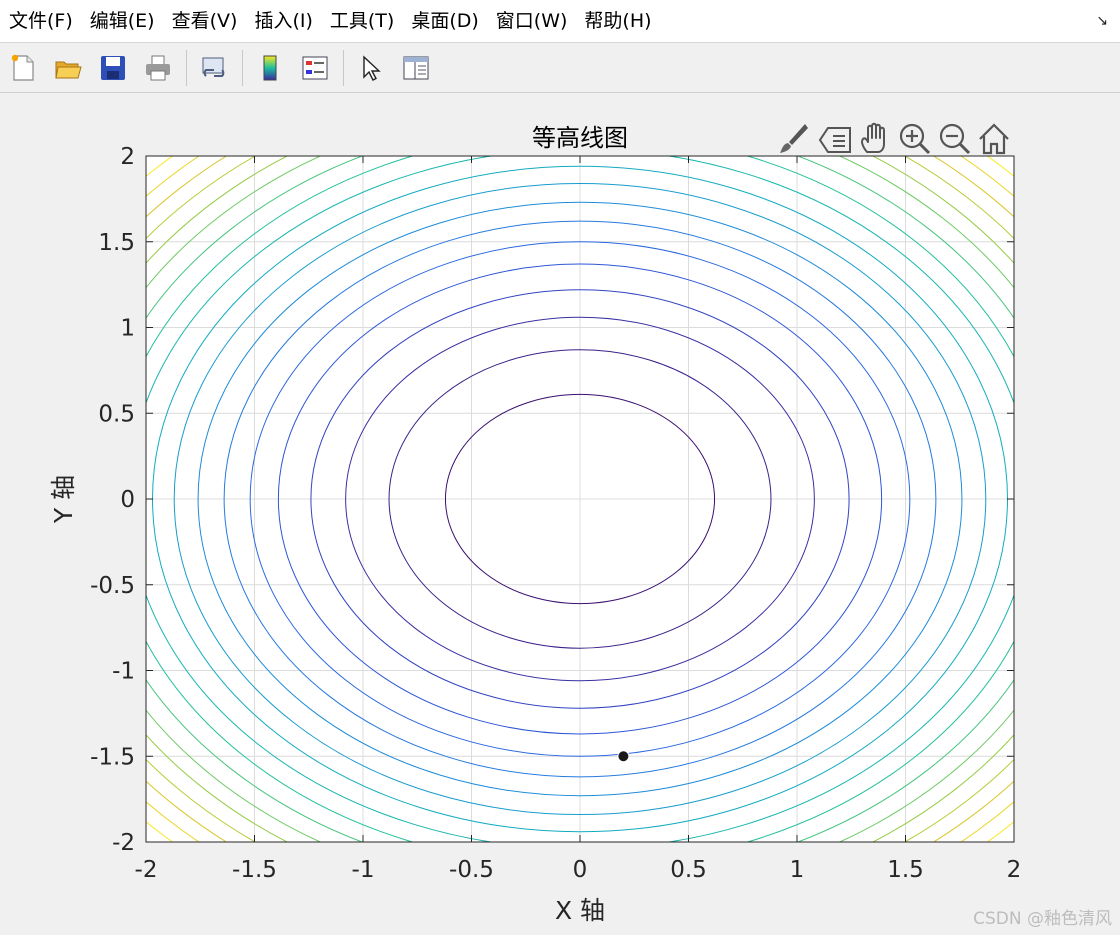 This screenshot has width=1120, height=935. I want to click on menu-desktop: 桌面(D), so click(444, 21).